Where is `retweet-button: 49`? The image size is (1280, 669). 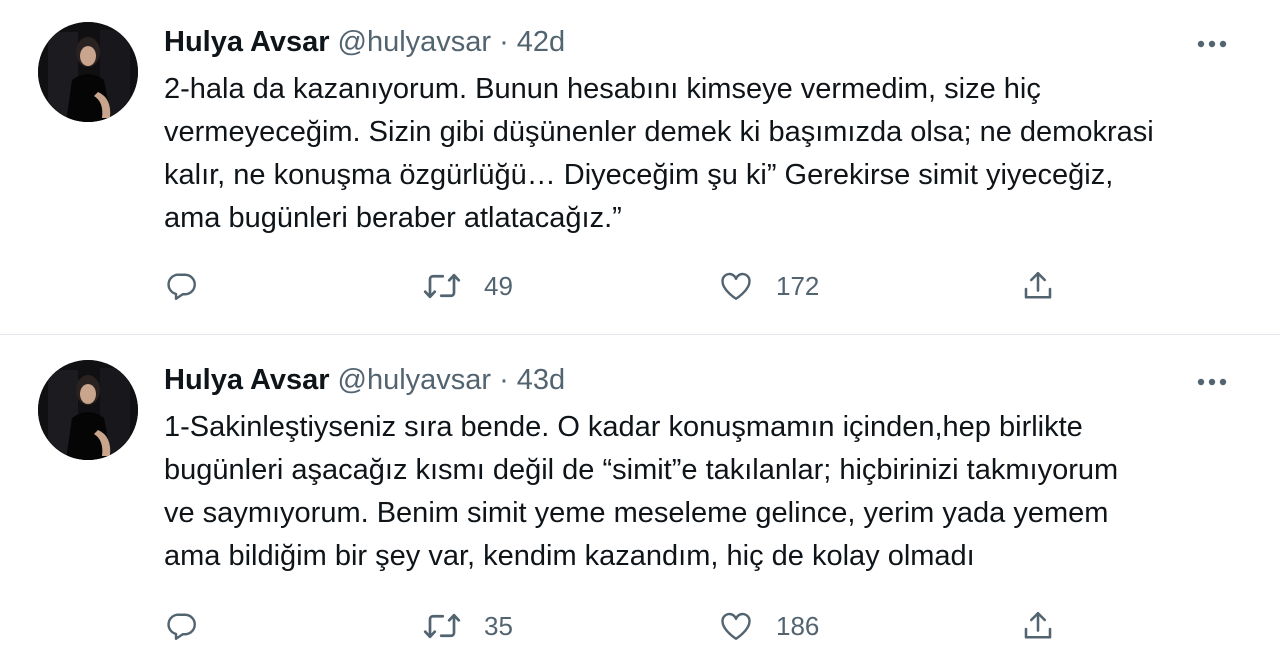 retweet-button: 49 is located at coordinates (467, 286).